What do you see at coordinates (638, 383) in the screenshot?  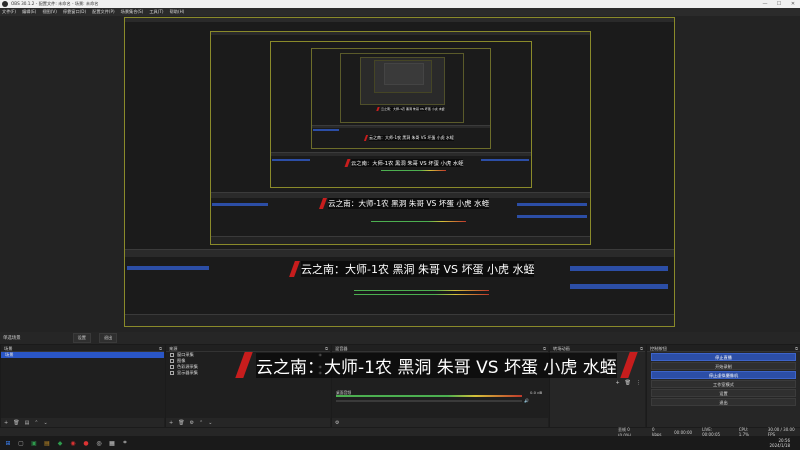 I see `more-options-icon: ⋮` at bounding box center [638, 383].